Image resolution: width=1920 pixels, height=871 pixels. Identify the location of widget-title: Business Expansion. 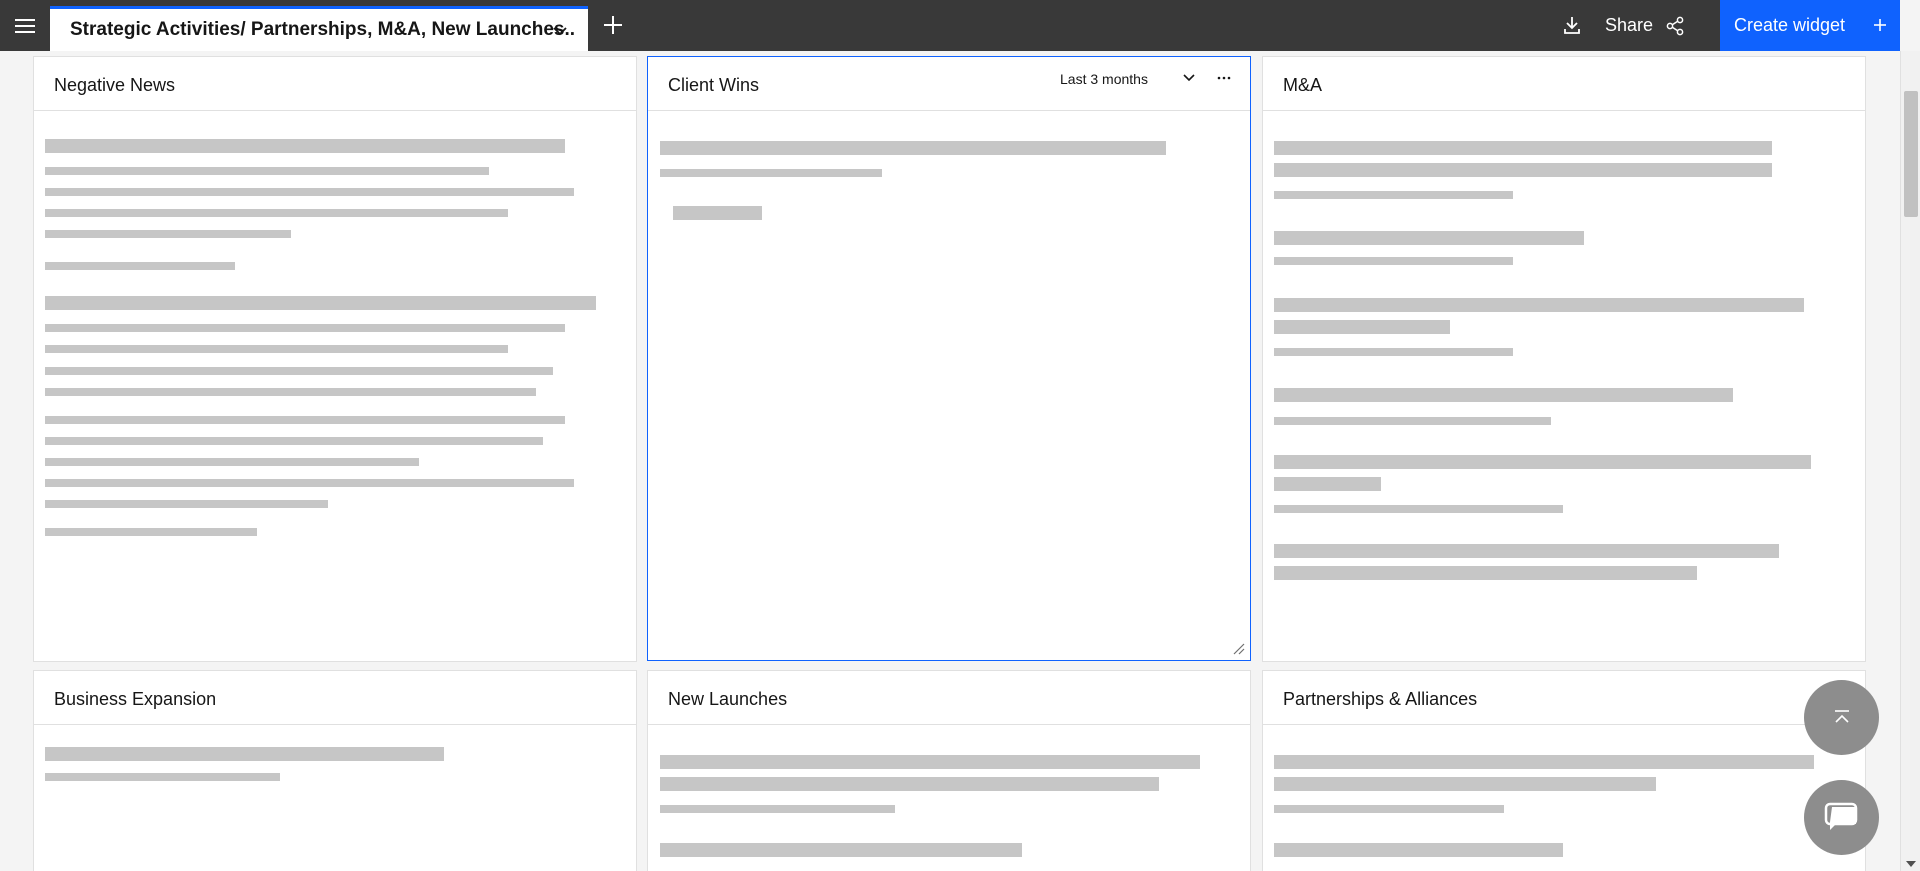
(135, 699).